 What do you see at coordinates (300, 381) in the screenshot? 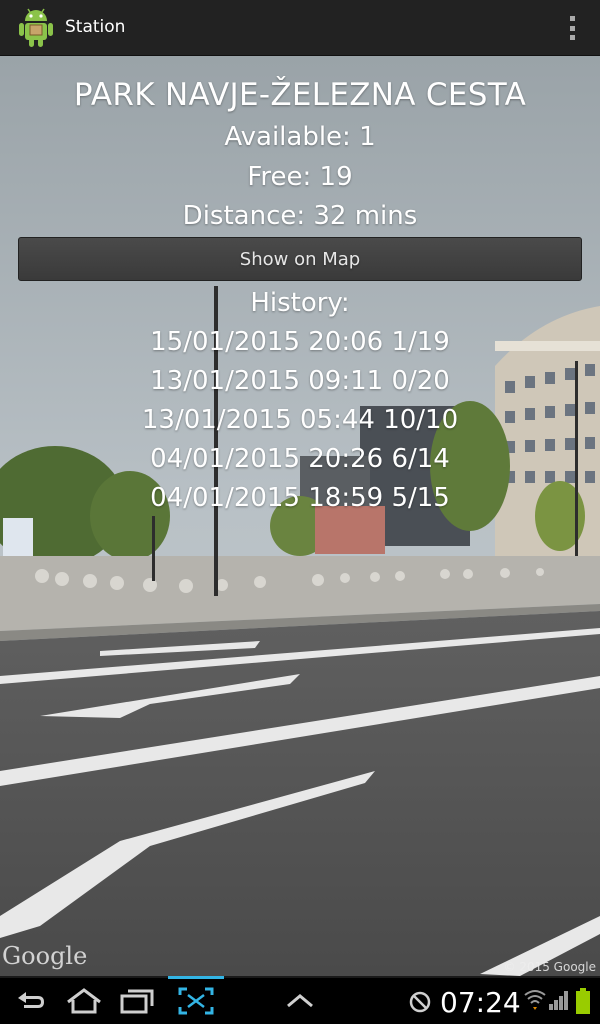
I see `history-row: 13/01/2015 09:11 0/20` at bounding box center [300, 381].